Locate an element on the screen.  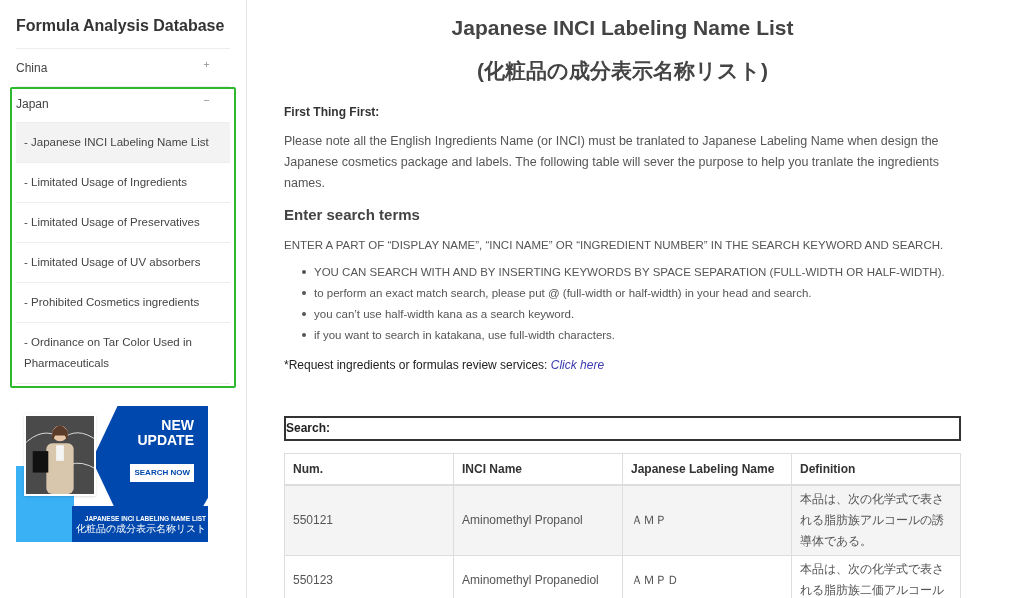
minus-icon is located at coordinates (206, 100).